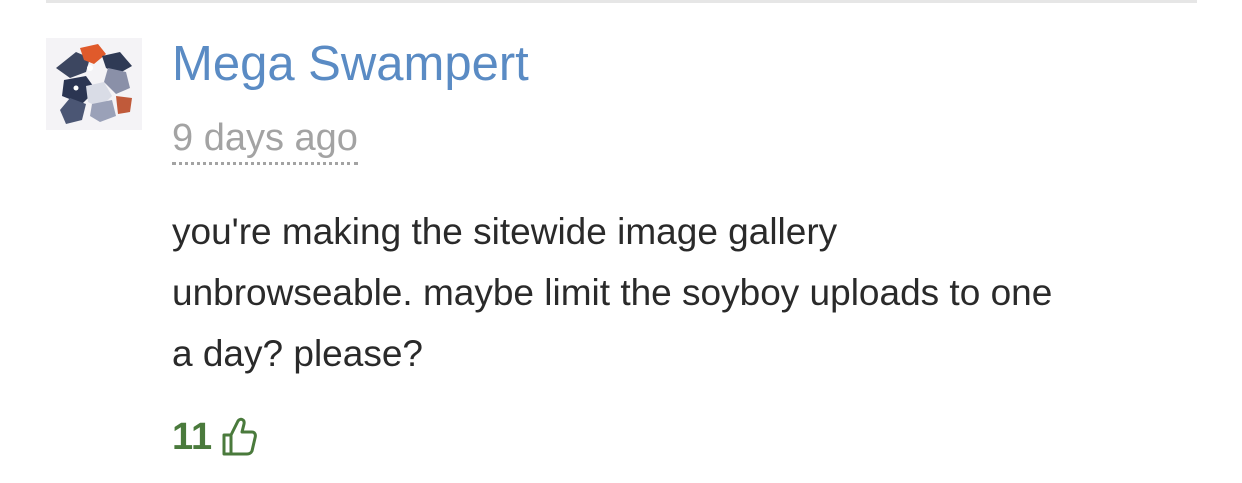  I want to click on comment-line: a day? please?, so click(297, 353).